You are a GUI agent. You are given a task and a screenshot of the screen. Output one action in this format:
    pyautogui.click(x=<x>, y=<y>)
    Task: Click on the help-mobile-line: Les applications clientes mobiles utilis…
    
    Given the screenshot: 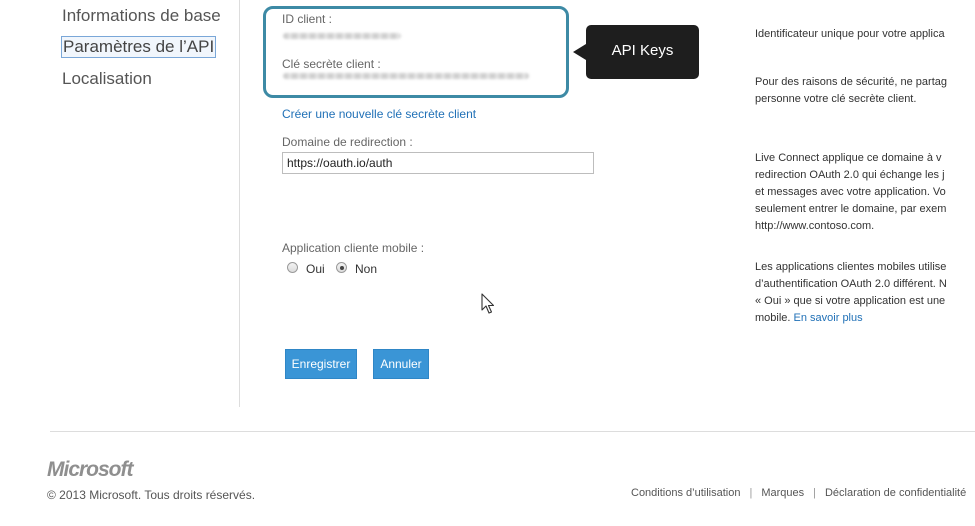 What is the action you would take?
    pyautogui.click(x=851, y=267)
    